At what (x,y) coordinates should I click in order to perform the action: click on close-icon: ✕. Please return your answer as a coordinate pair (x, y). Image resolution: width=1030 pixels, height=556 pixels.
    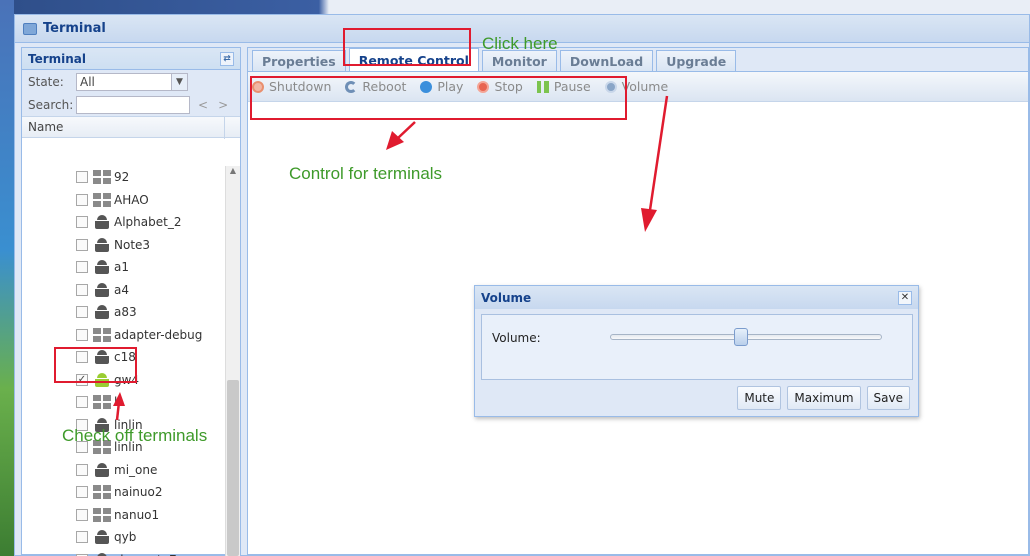
    Looking at the image, I should click on (905, 297).